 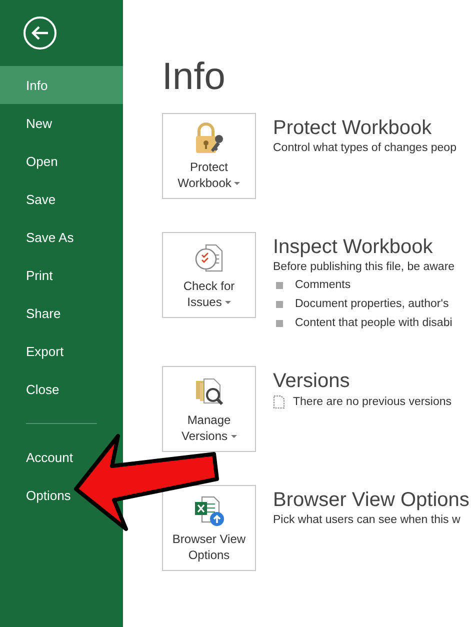 What do you see at coordinates (37, 237) in the screenshot?
I see `sidebar-item: Save As` at bounding box center [37, 237].